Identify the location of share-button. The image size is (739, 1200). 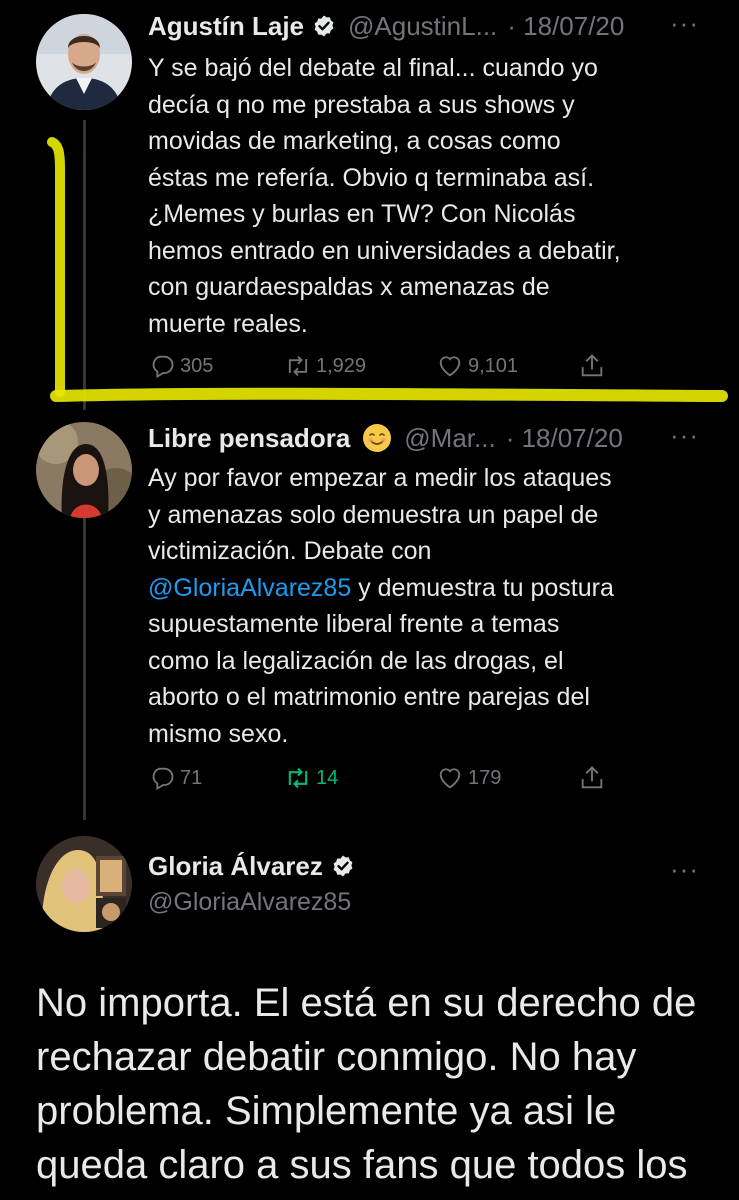
(594, 778).